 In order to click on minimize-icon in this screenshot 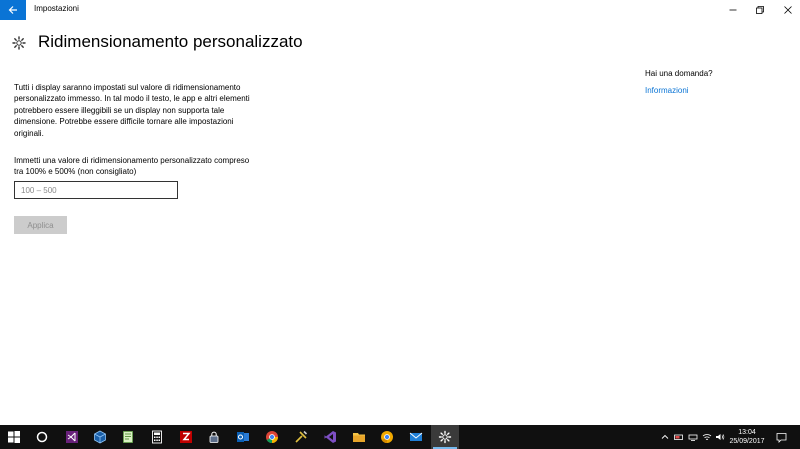, I will do `click(733, 10)`.